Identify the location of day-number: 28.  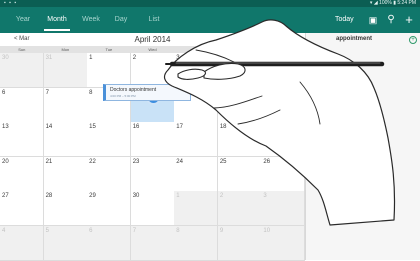
(49, 196).